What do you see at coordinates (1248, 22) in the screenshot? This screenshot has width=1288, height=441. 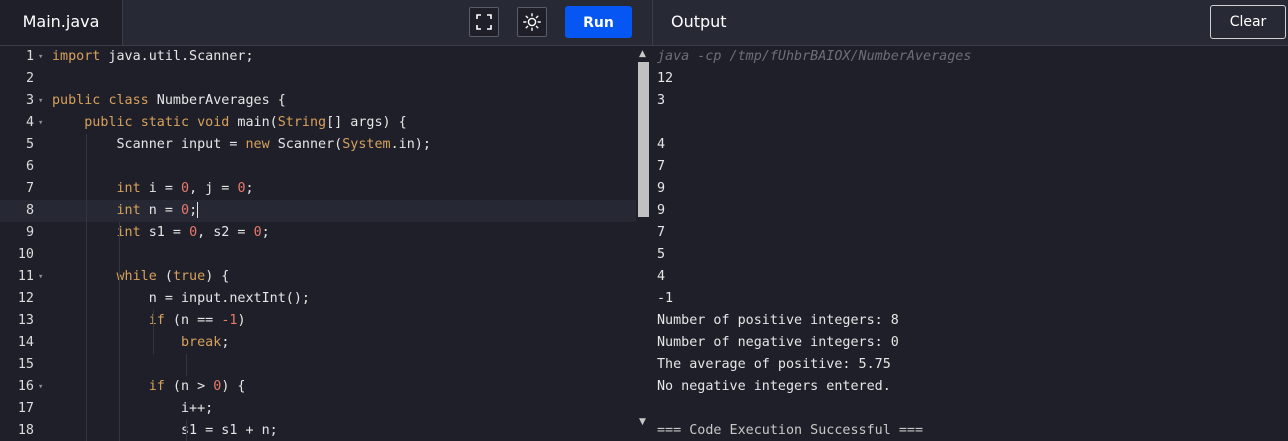 I see `clear-button: Clear` at bounding box center [1248, 22].